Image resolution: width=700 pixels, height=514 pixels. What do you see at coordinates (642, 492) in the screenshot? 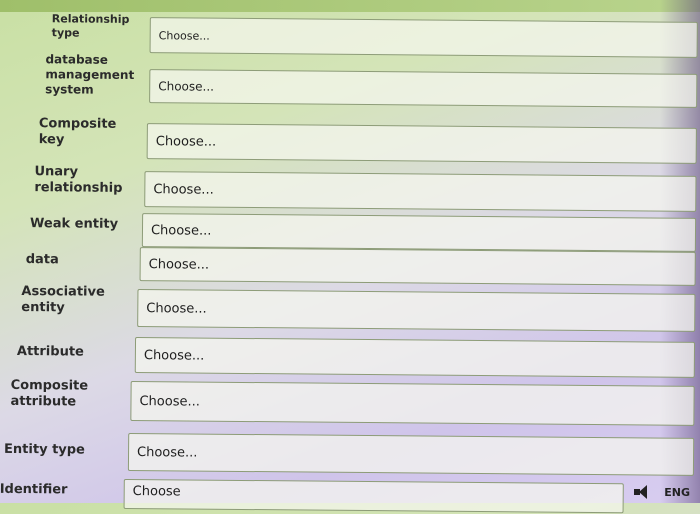
I see `speaker-icon` at bounding box center [642, 492].